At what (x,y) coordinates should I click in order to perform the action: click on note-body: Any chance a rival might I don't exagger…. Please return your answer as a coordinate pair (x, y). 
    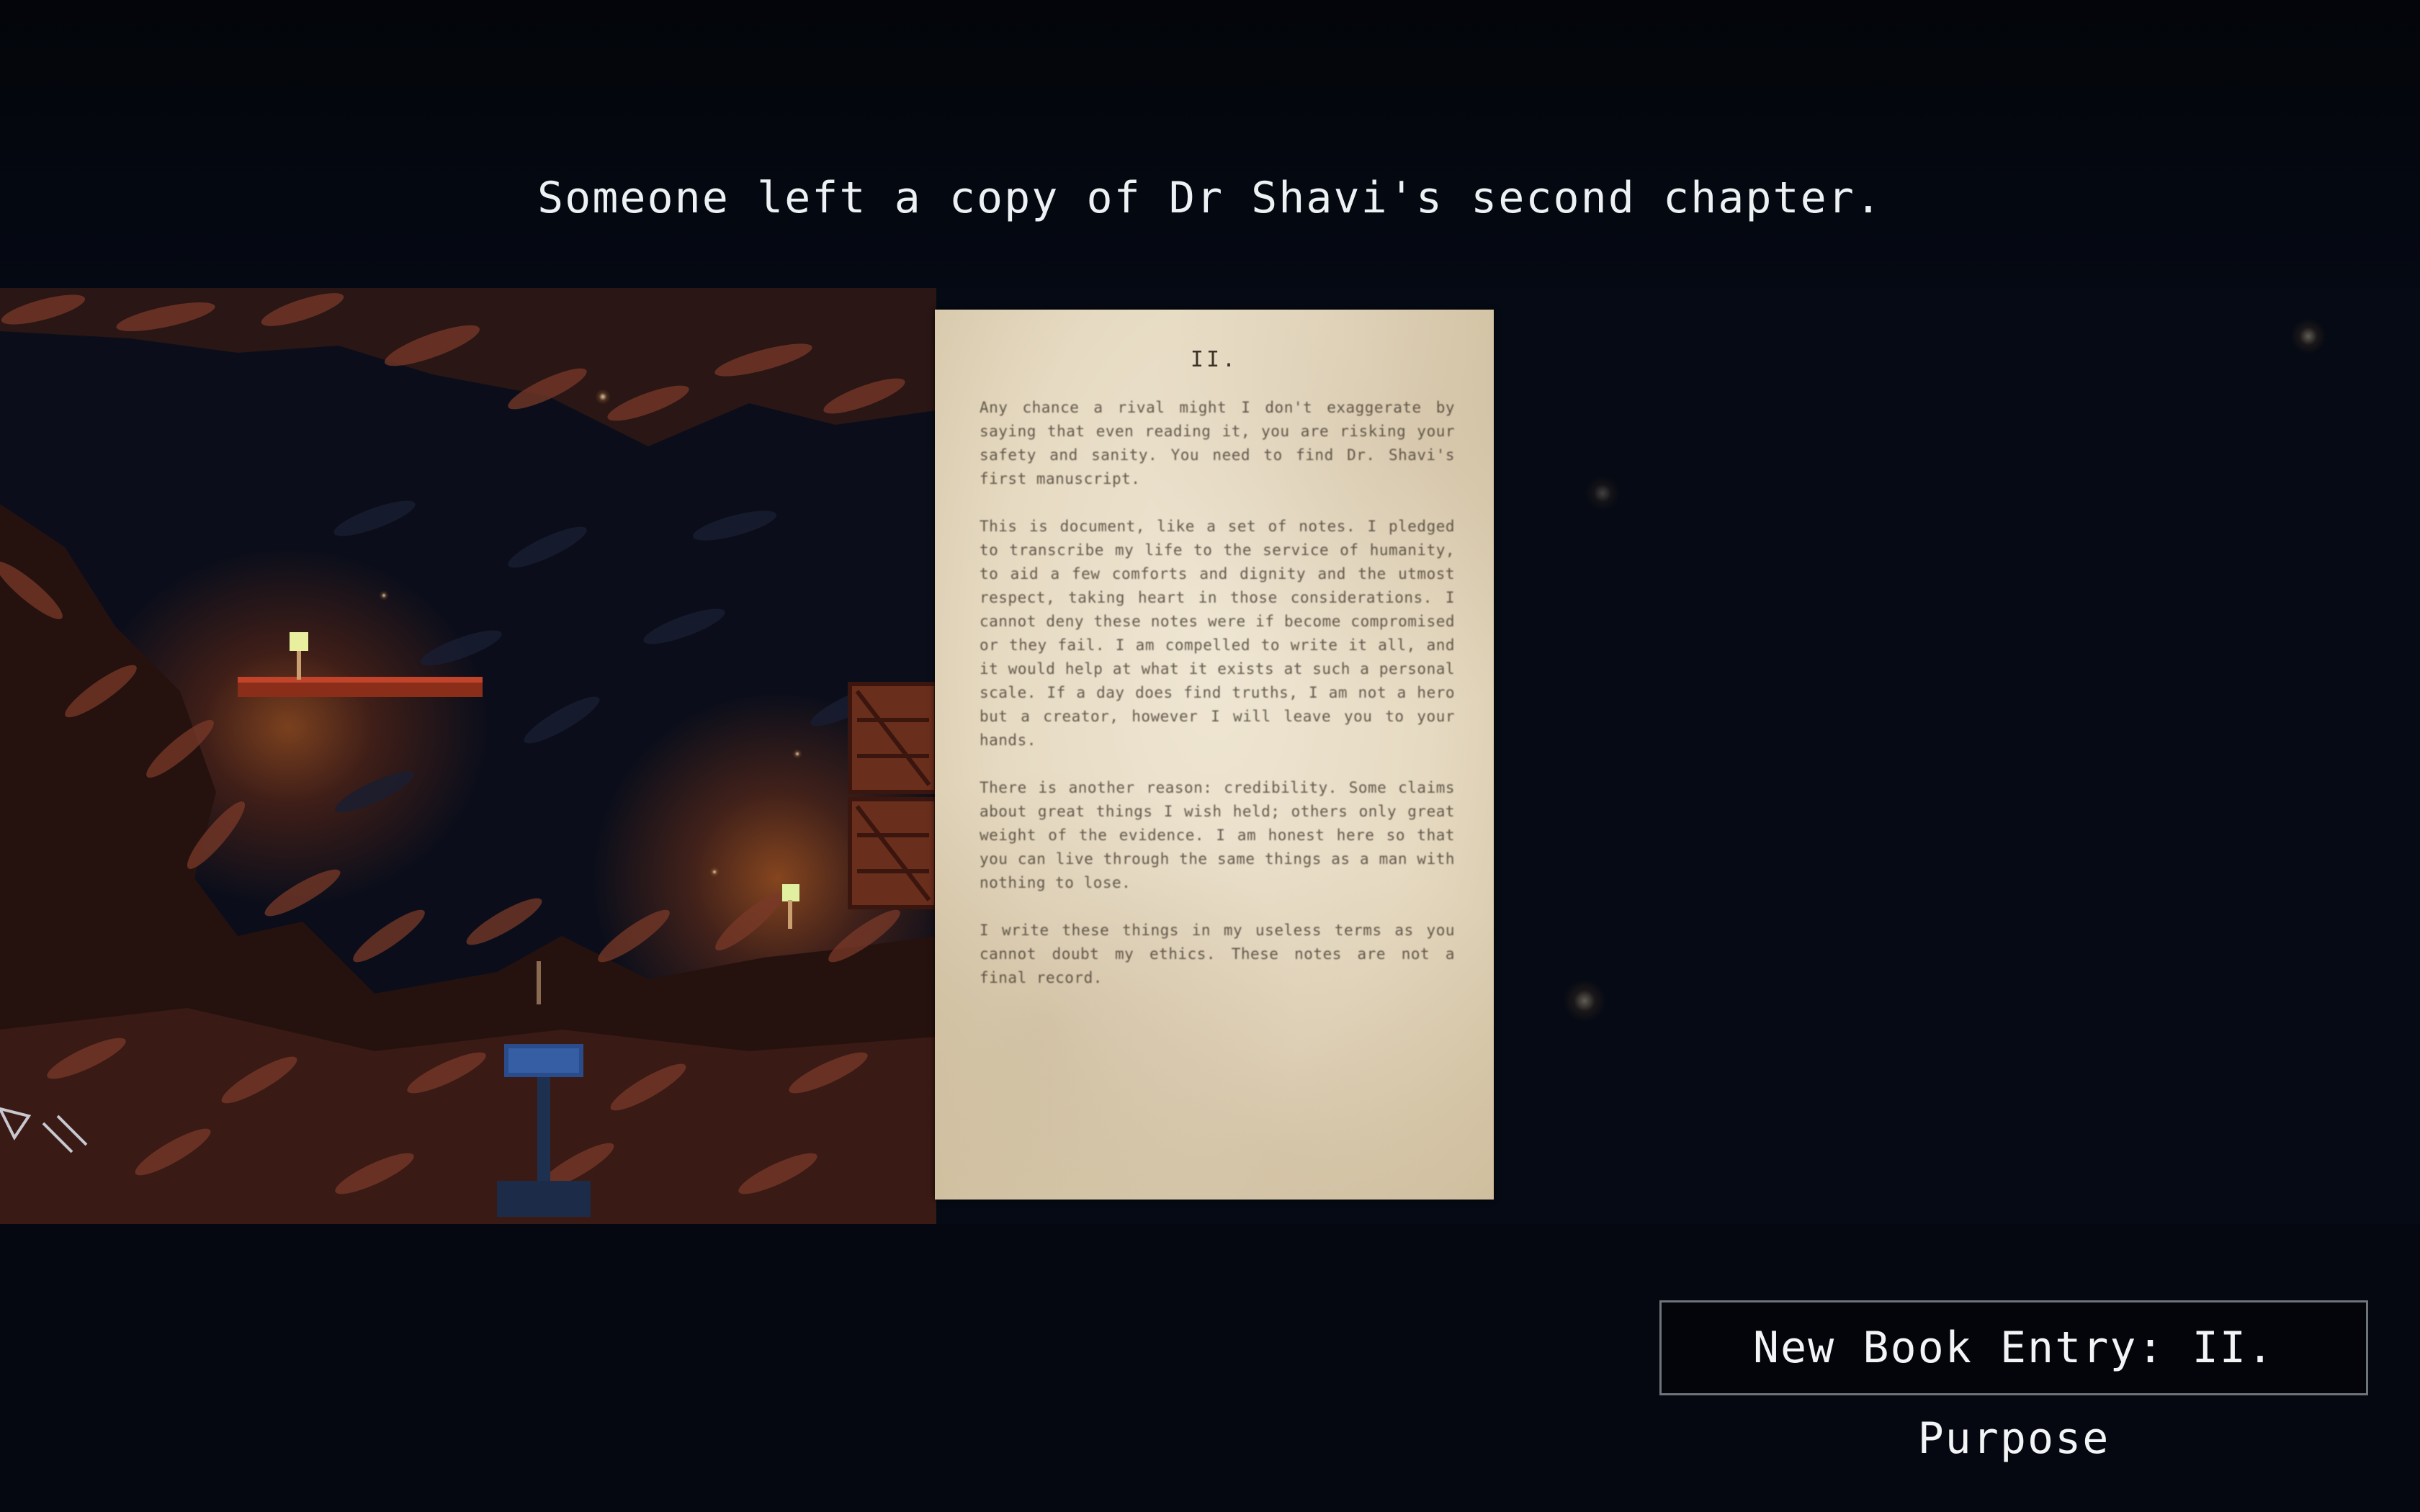
    Looking at the image, I should click on (1217, 705).